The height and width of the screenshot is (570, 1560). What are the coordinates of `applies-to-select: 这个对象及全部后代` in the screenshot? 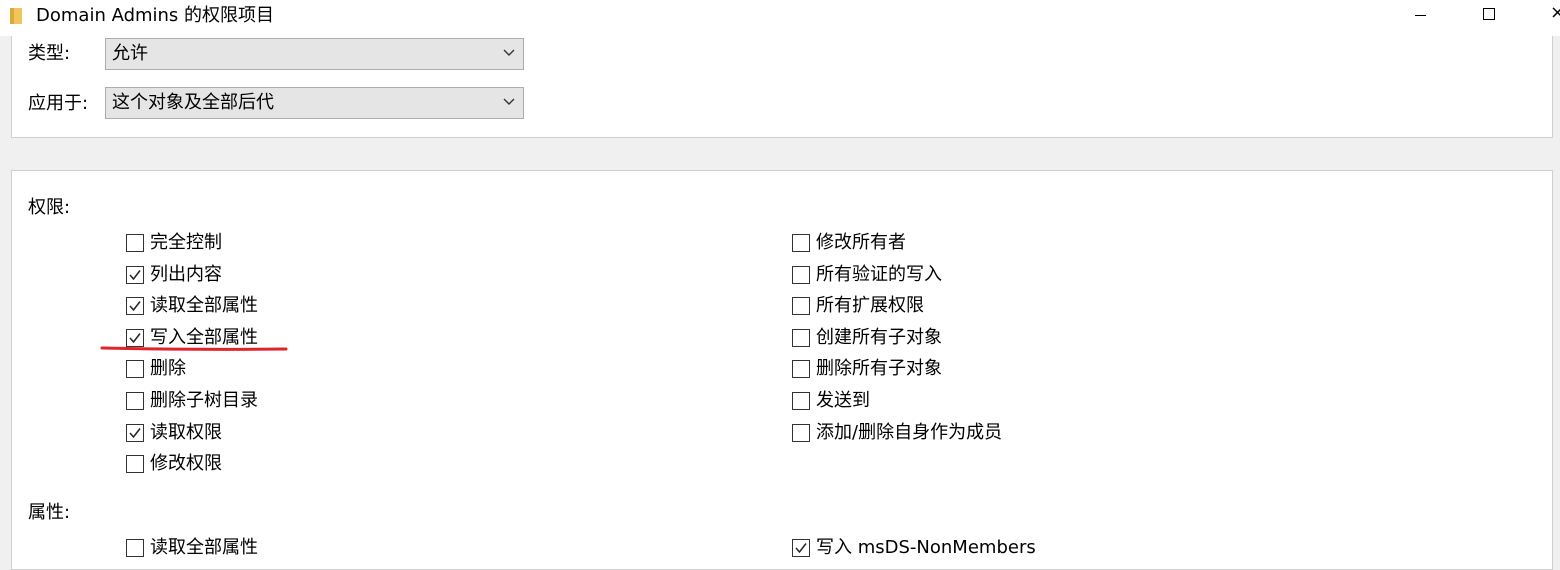 It's located at (314, 103).